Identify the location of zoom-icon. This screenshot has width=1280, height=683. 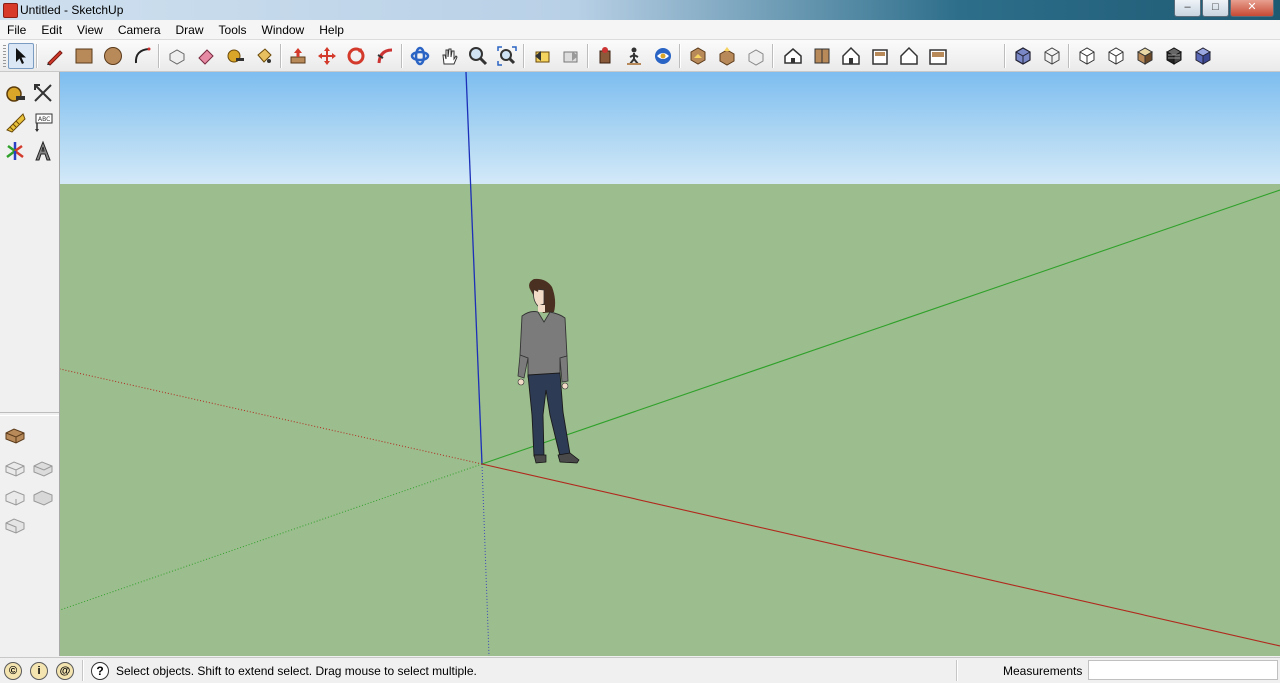
(478, 56).